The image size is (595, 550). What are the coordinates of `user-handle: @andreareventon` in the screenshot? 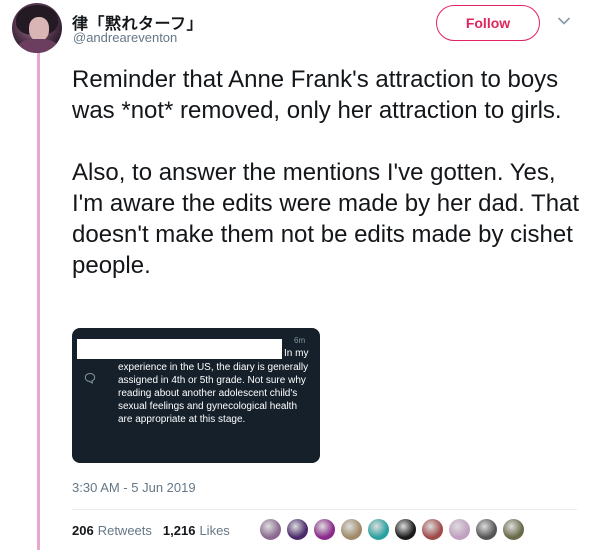 It's located at (125, 37).